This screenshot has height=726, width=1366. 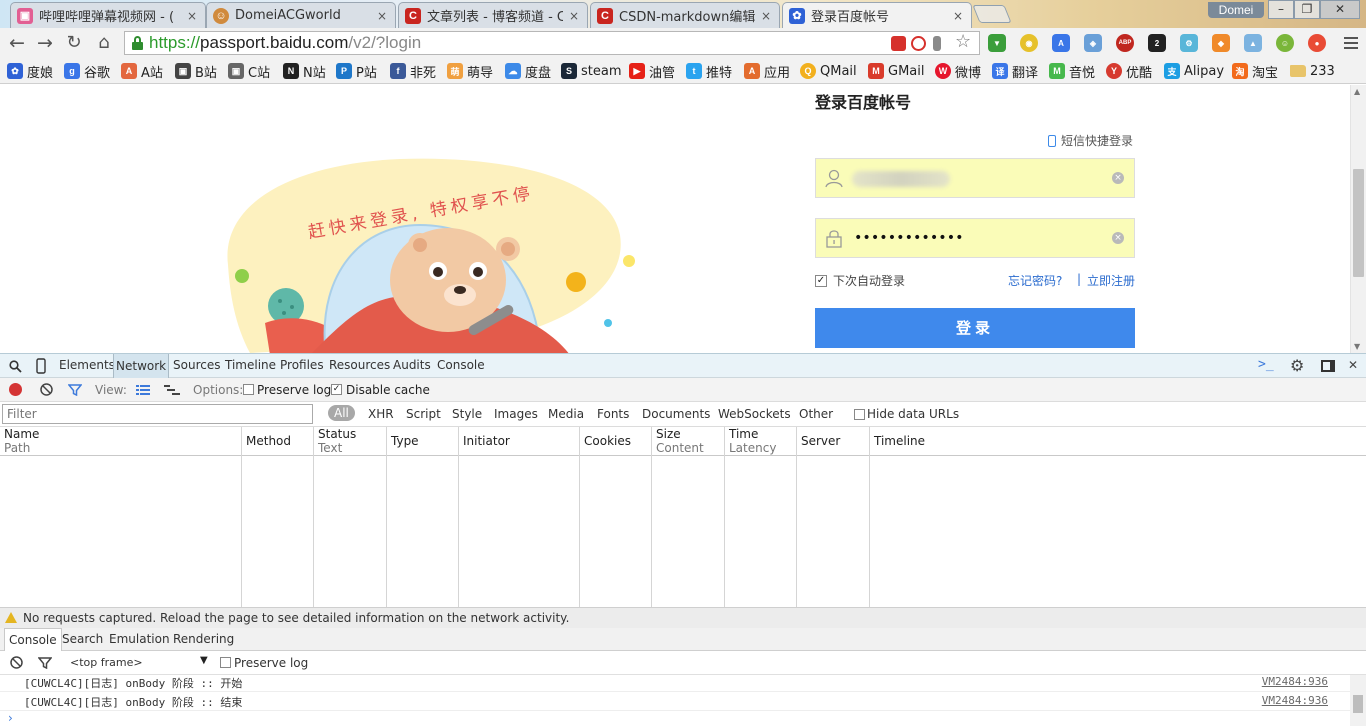 What do you see at coordinates (958, 71) in the screenshot?
I see `bookmark-item: W 微博` at bounding box center [958, 71].